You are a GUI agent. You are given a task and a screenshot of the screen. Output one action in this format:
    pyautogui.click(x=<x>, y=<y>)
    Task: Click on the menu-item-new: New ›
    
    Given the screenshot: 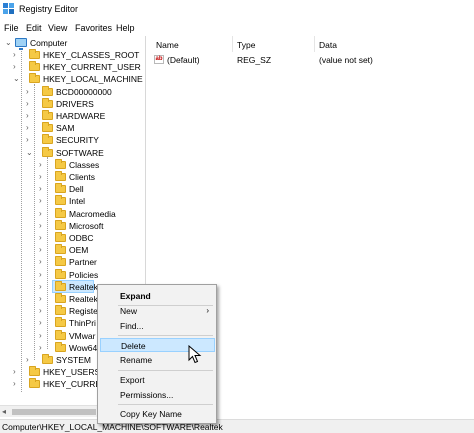 What is the action you would take?
    pyautogui.click(x=157, y=311)
    